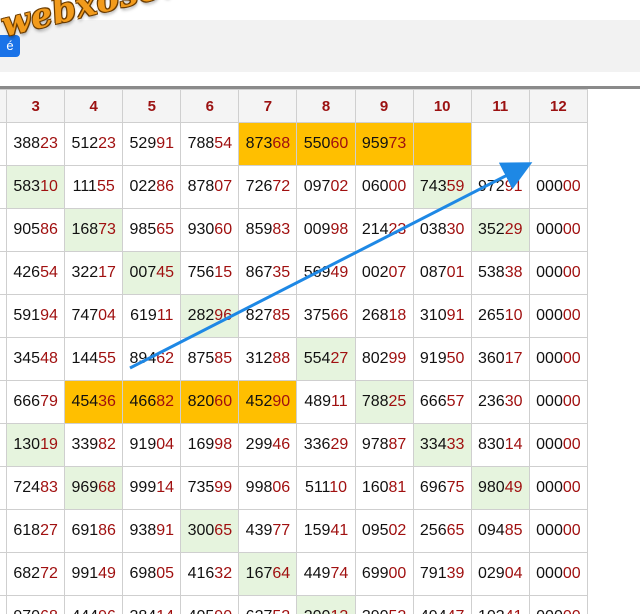 This screenshot has width=640, height=614. Describe the element at coordinates (384, 402) in the screenshot. I see `result-cell: 78825` at that location.